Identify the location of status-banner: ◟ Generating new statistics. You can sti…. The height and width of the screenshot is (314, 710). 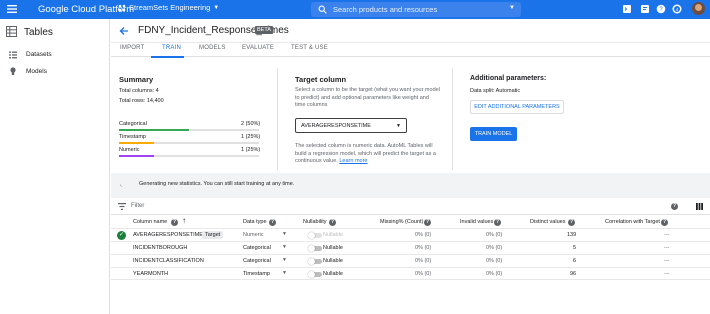
(410, 185).